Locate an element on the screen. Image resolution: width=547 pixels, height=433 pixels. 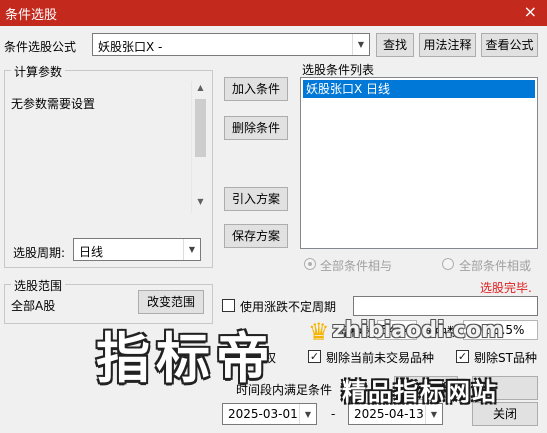
st-label: 剔除ST品种 is located at coordinates (505, 358).